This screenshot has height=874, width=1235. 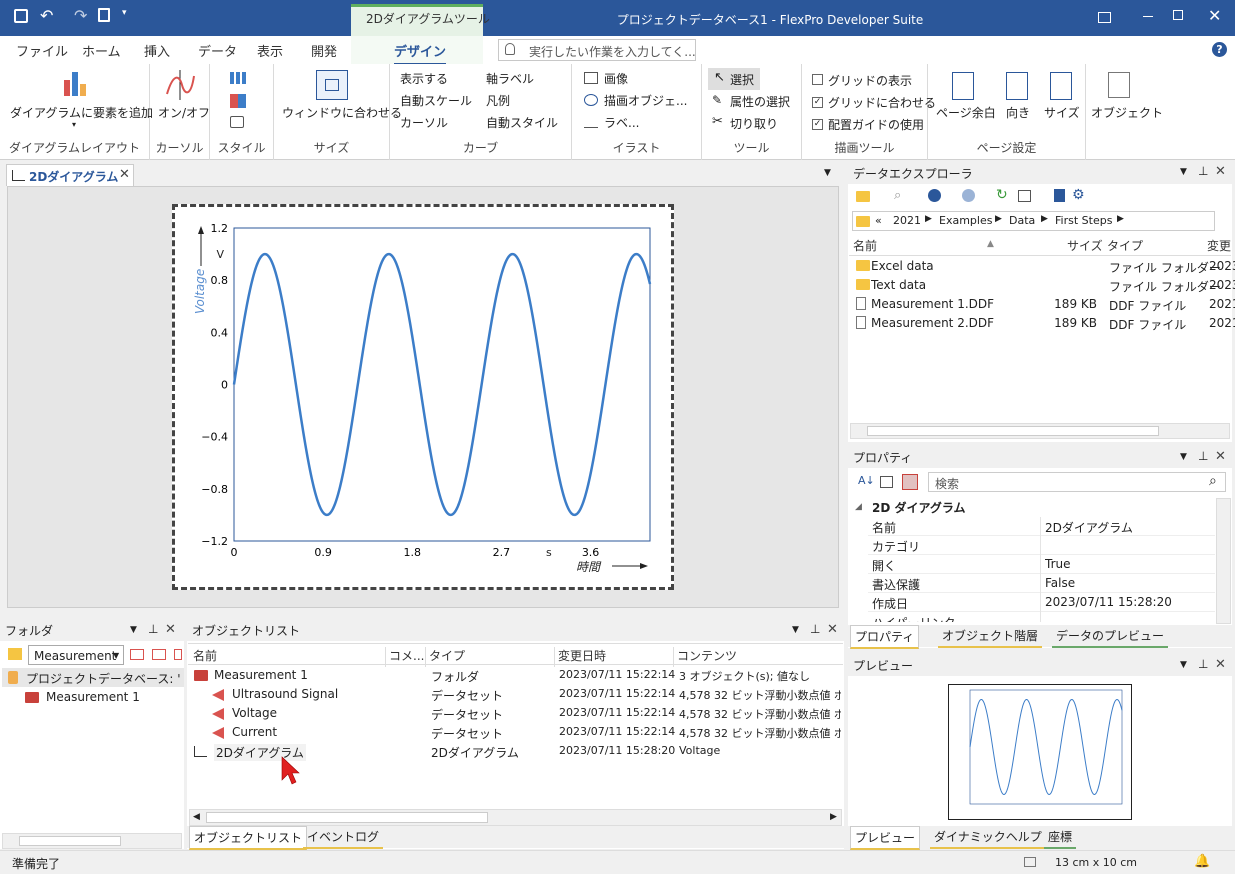 What do you see at coordinates (1223, 561) in the screenshot?
I see `properties-vscroll` at bounding box center [1223, 561].